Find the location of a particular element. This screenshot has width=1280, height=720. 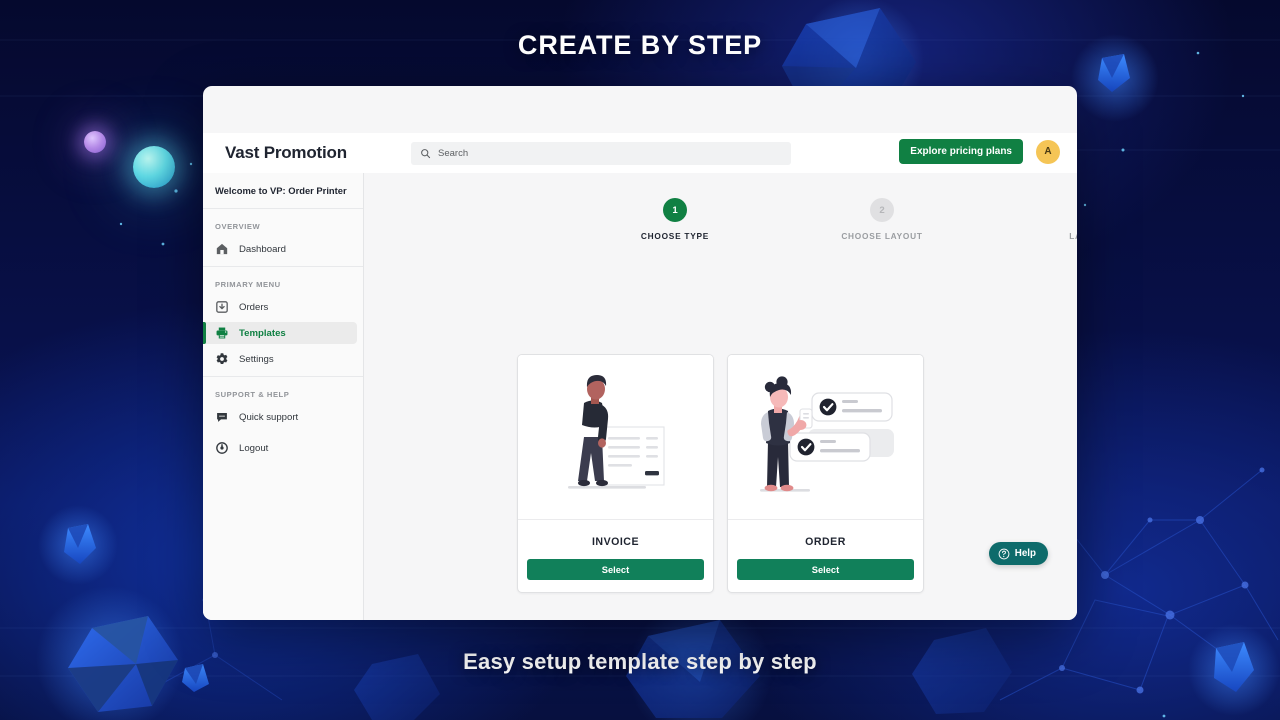

template-card-order: ORDER Select is located at coordinates (825, 473).